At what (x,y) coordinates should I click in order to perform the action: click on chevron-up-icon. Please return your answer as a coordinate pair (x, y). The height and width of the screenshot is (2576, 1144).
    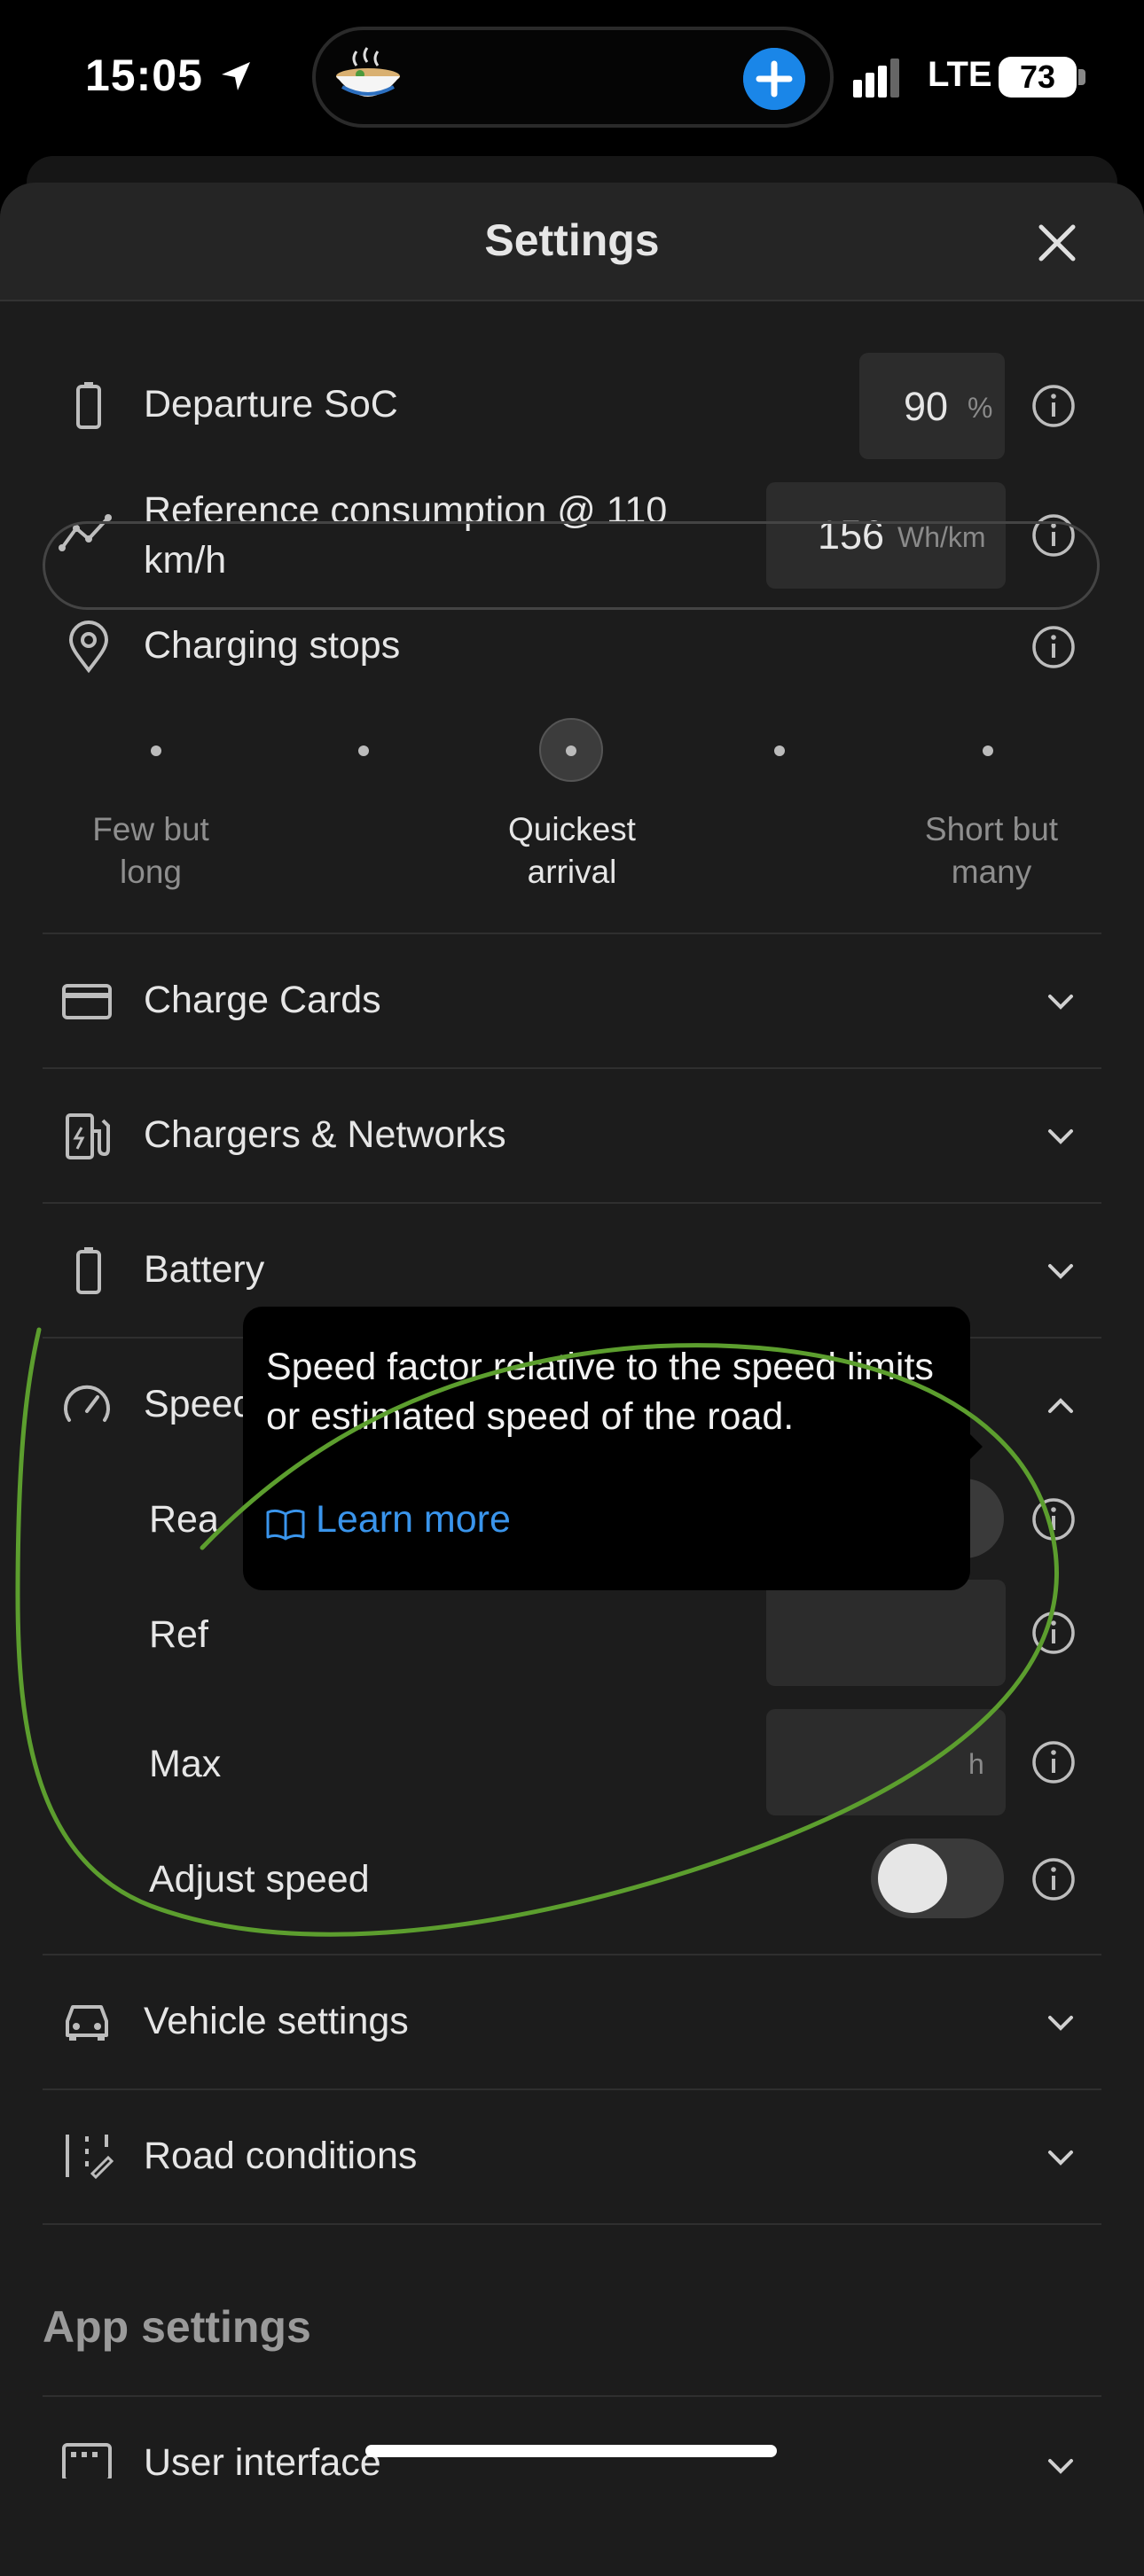
    Looking at the image, I should click on (1061, 1405).